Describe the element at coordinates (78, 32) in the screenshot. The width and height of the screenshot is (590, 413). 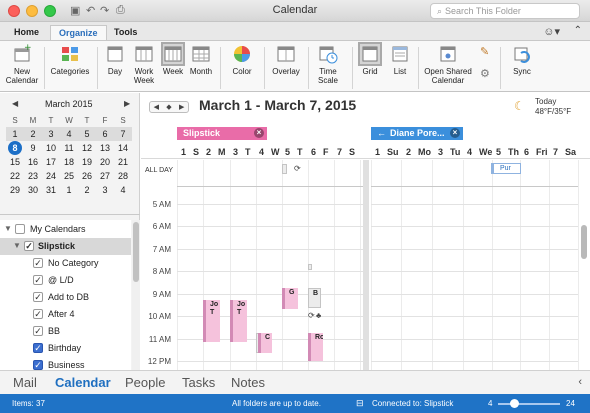
I see `tab-organize: Organize` at that location.